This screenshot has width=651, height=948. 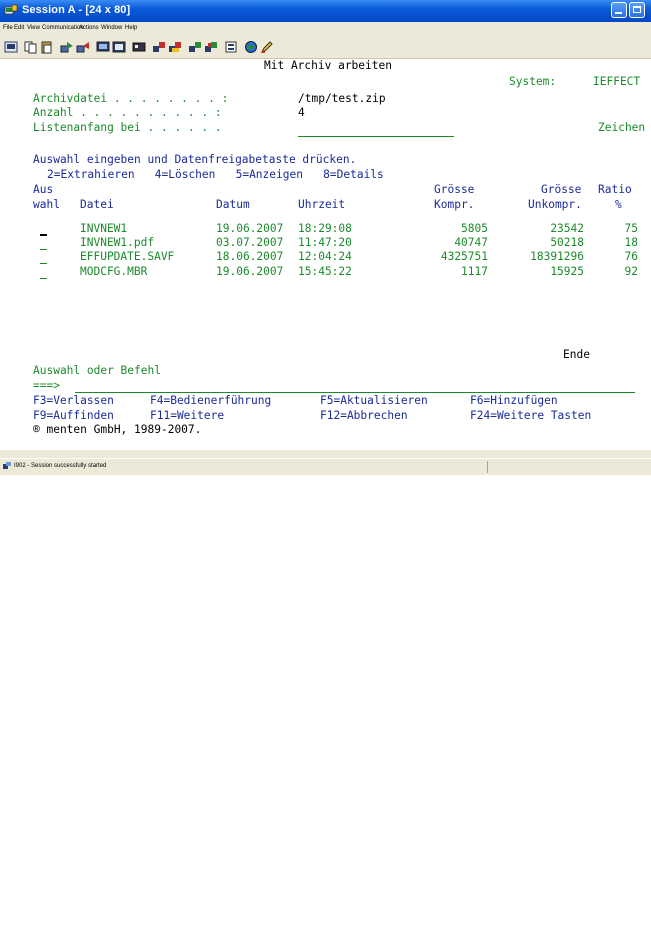 I want to click on record-icon, so click(x=159, y=47).